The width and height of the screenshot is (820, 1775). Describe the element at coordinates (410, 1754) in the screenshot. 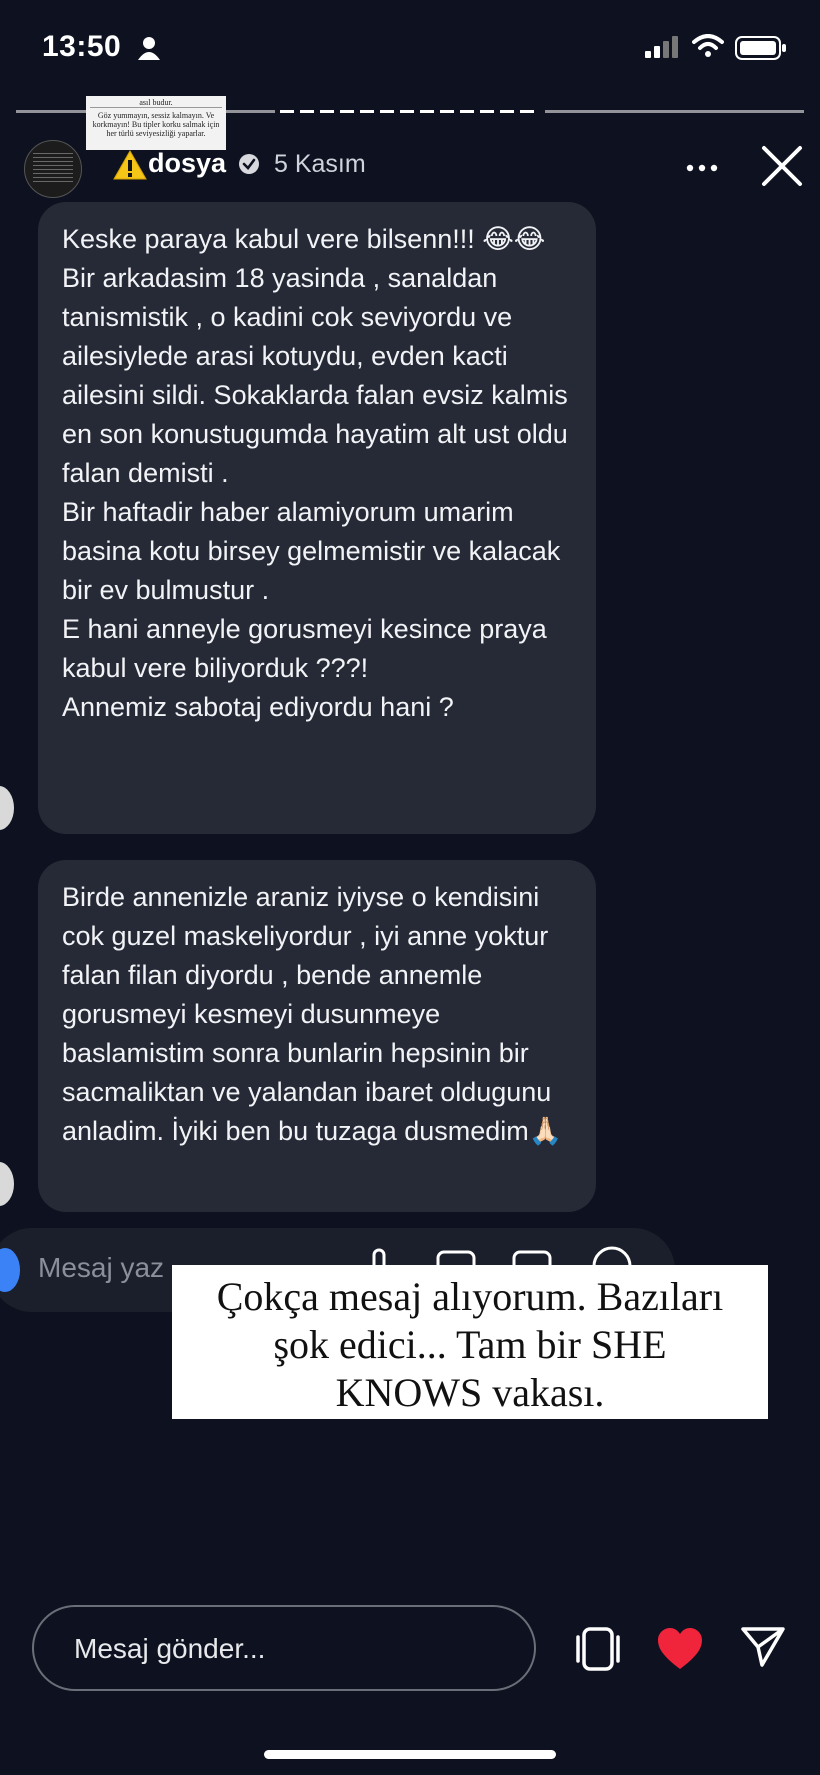

I see `home-indicator` at that location.